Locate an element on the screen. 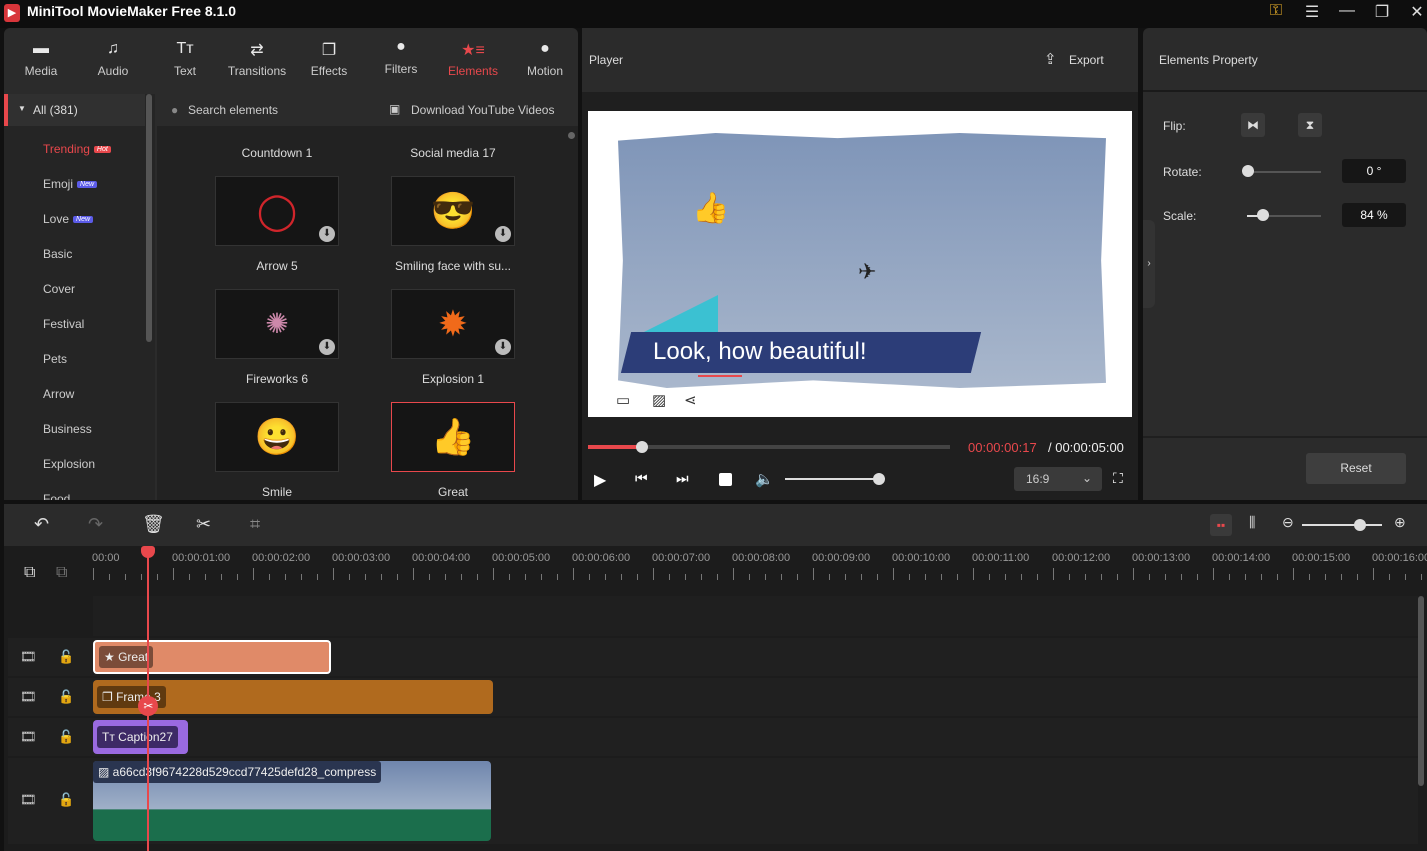 The height and width of the screenshot is (851, 1427). delete-icon: 🗑 is located at coordinates (153, 524).